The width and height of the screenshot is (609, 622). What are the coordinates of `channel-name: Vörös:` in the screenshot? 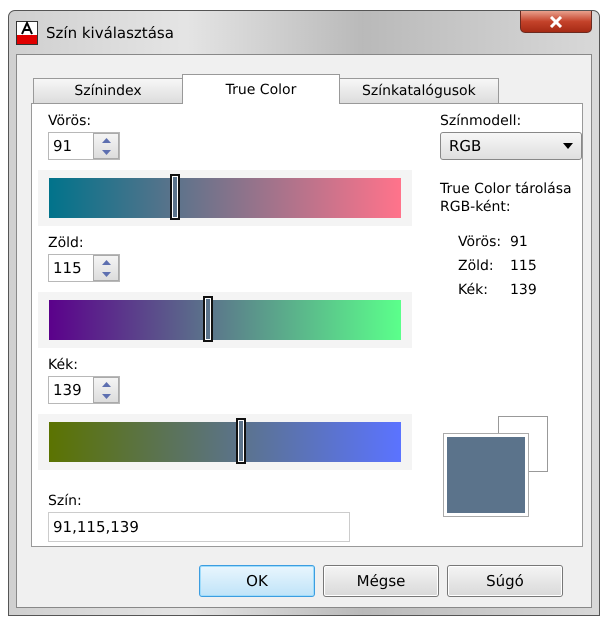 It's located at (480, 242).